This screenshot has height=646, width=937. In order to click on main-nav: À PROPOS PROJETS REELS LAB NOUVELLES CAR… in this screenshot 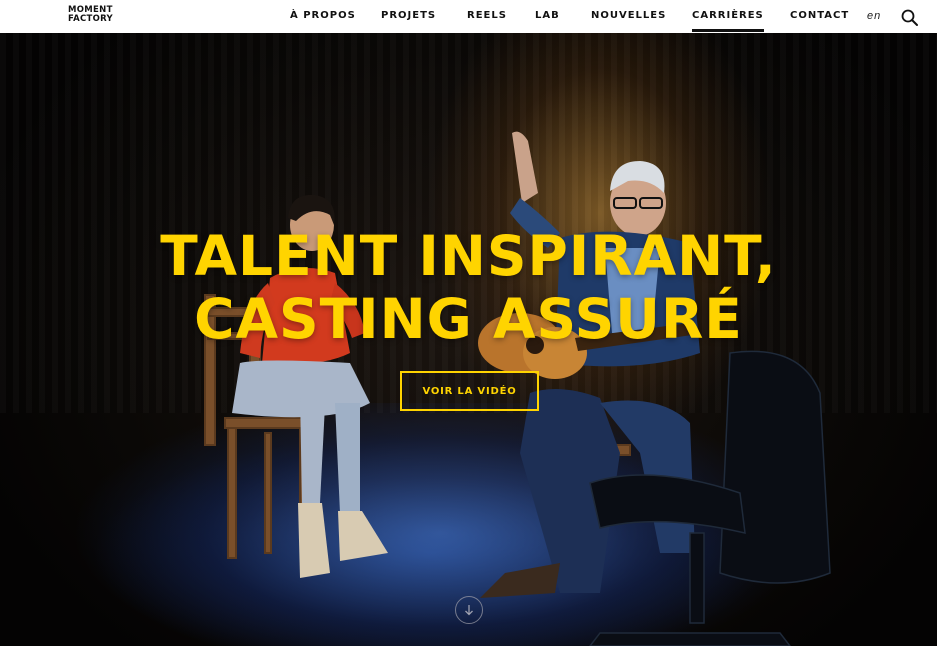, I will do `click(468, 16)`.